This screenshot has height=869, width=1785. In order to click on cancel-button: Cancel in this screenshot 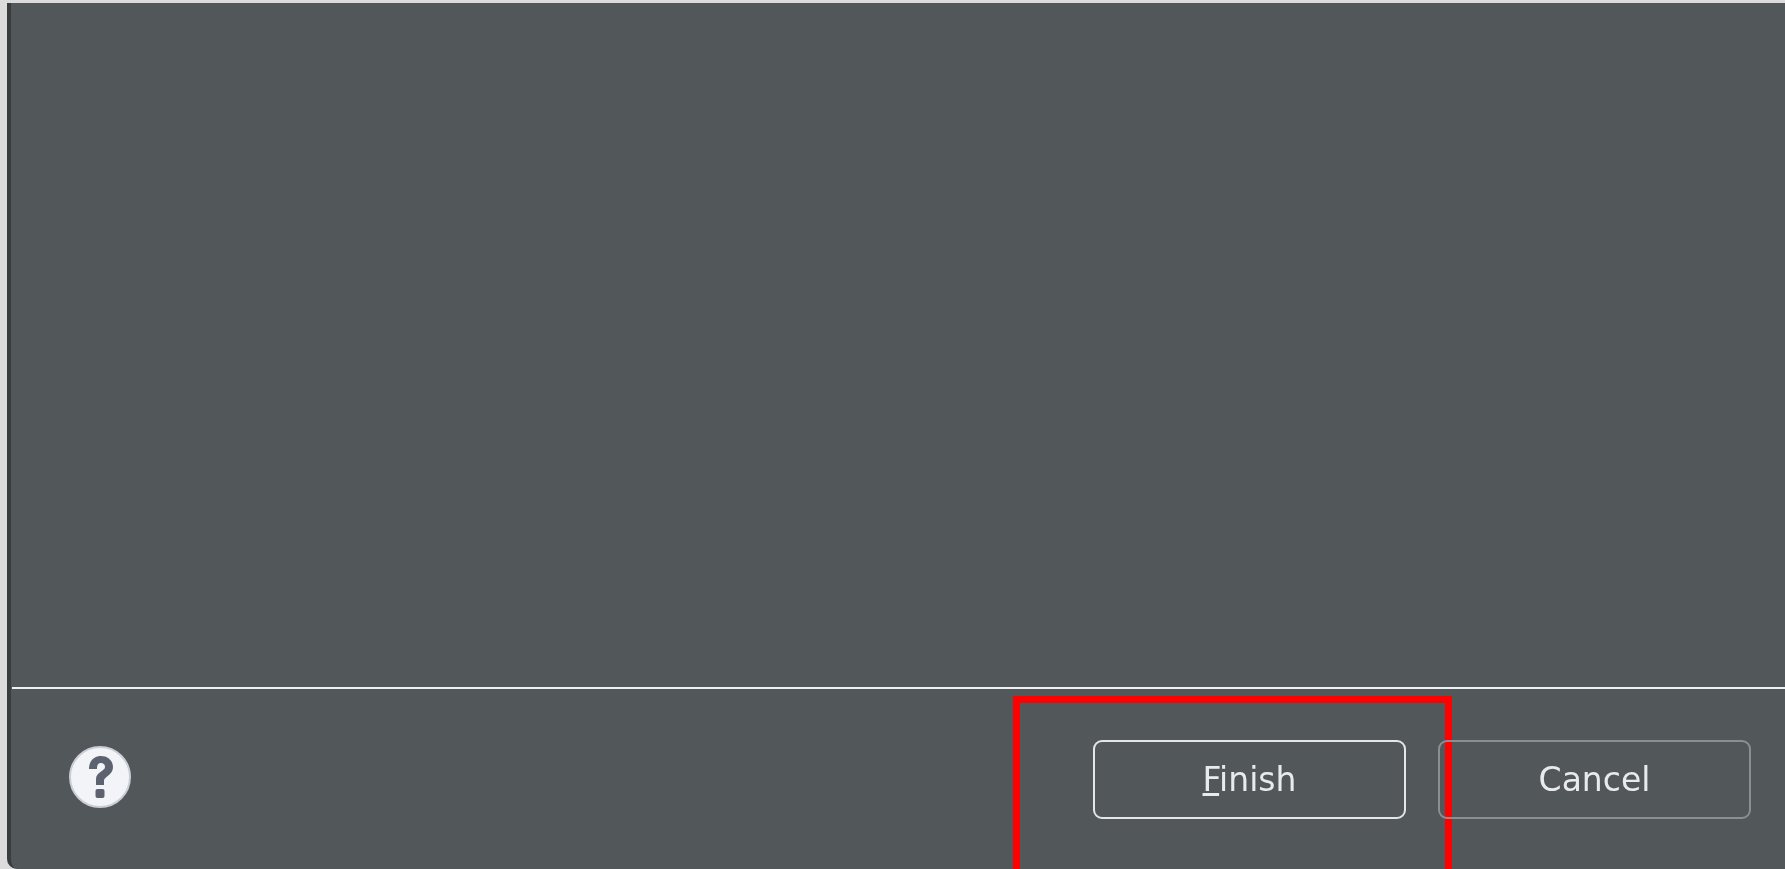, I will do `click(1594, 779)`.